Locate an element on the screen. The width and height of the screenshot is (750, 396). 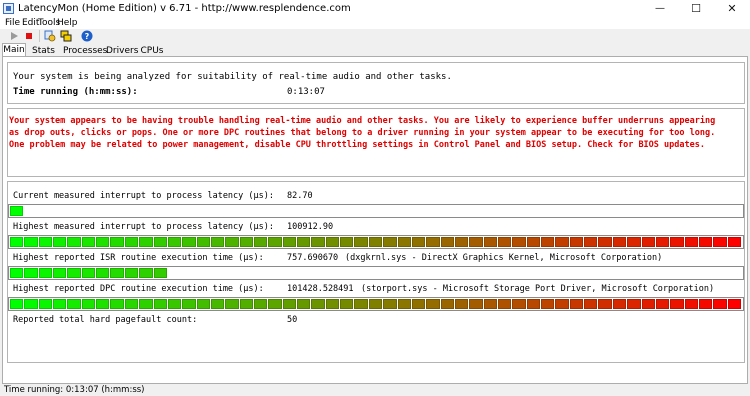
toolbar: ? is located at coordinates (375, 36).